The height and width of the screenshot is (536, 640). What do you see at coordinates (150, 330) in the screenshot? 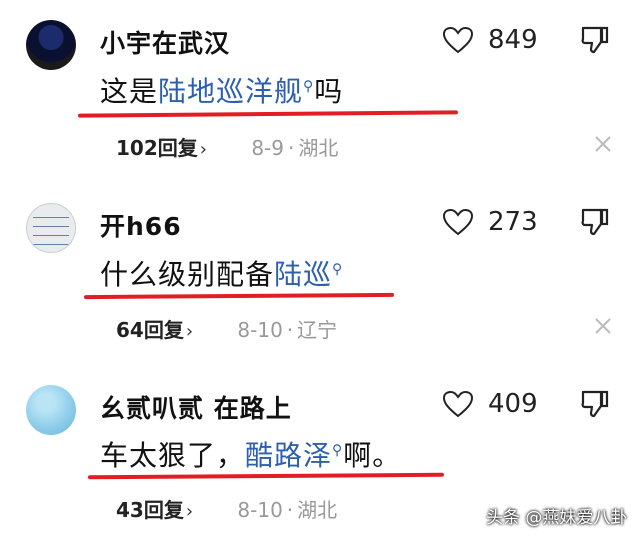
I see `reply-count-button: 64回复` at bounding box center [150, 330].